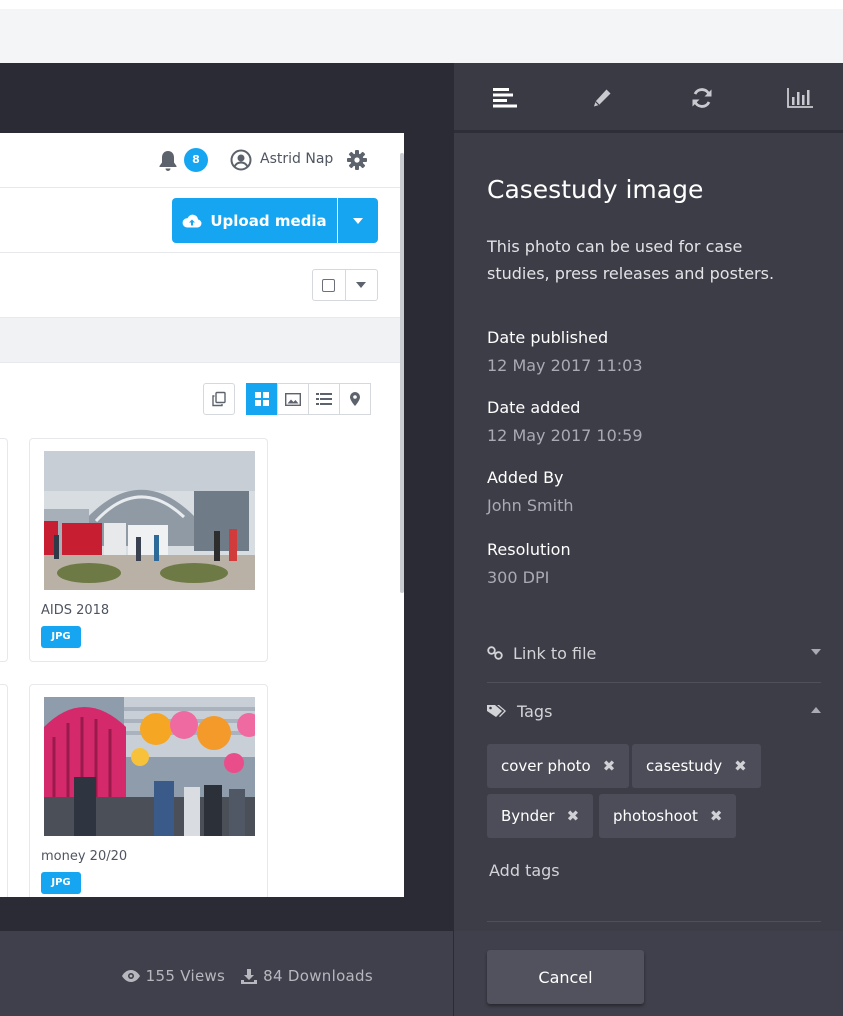 Image resolution: width=843 pixels, height=1016 pixels. Describe the element at coordinates (548, 337) in the screenshot. I see `meta-label-date-published: Date published` at that location.